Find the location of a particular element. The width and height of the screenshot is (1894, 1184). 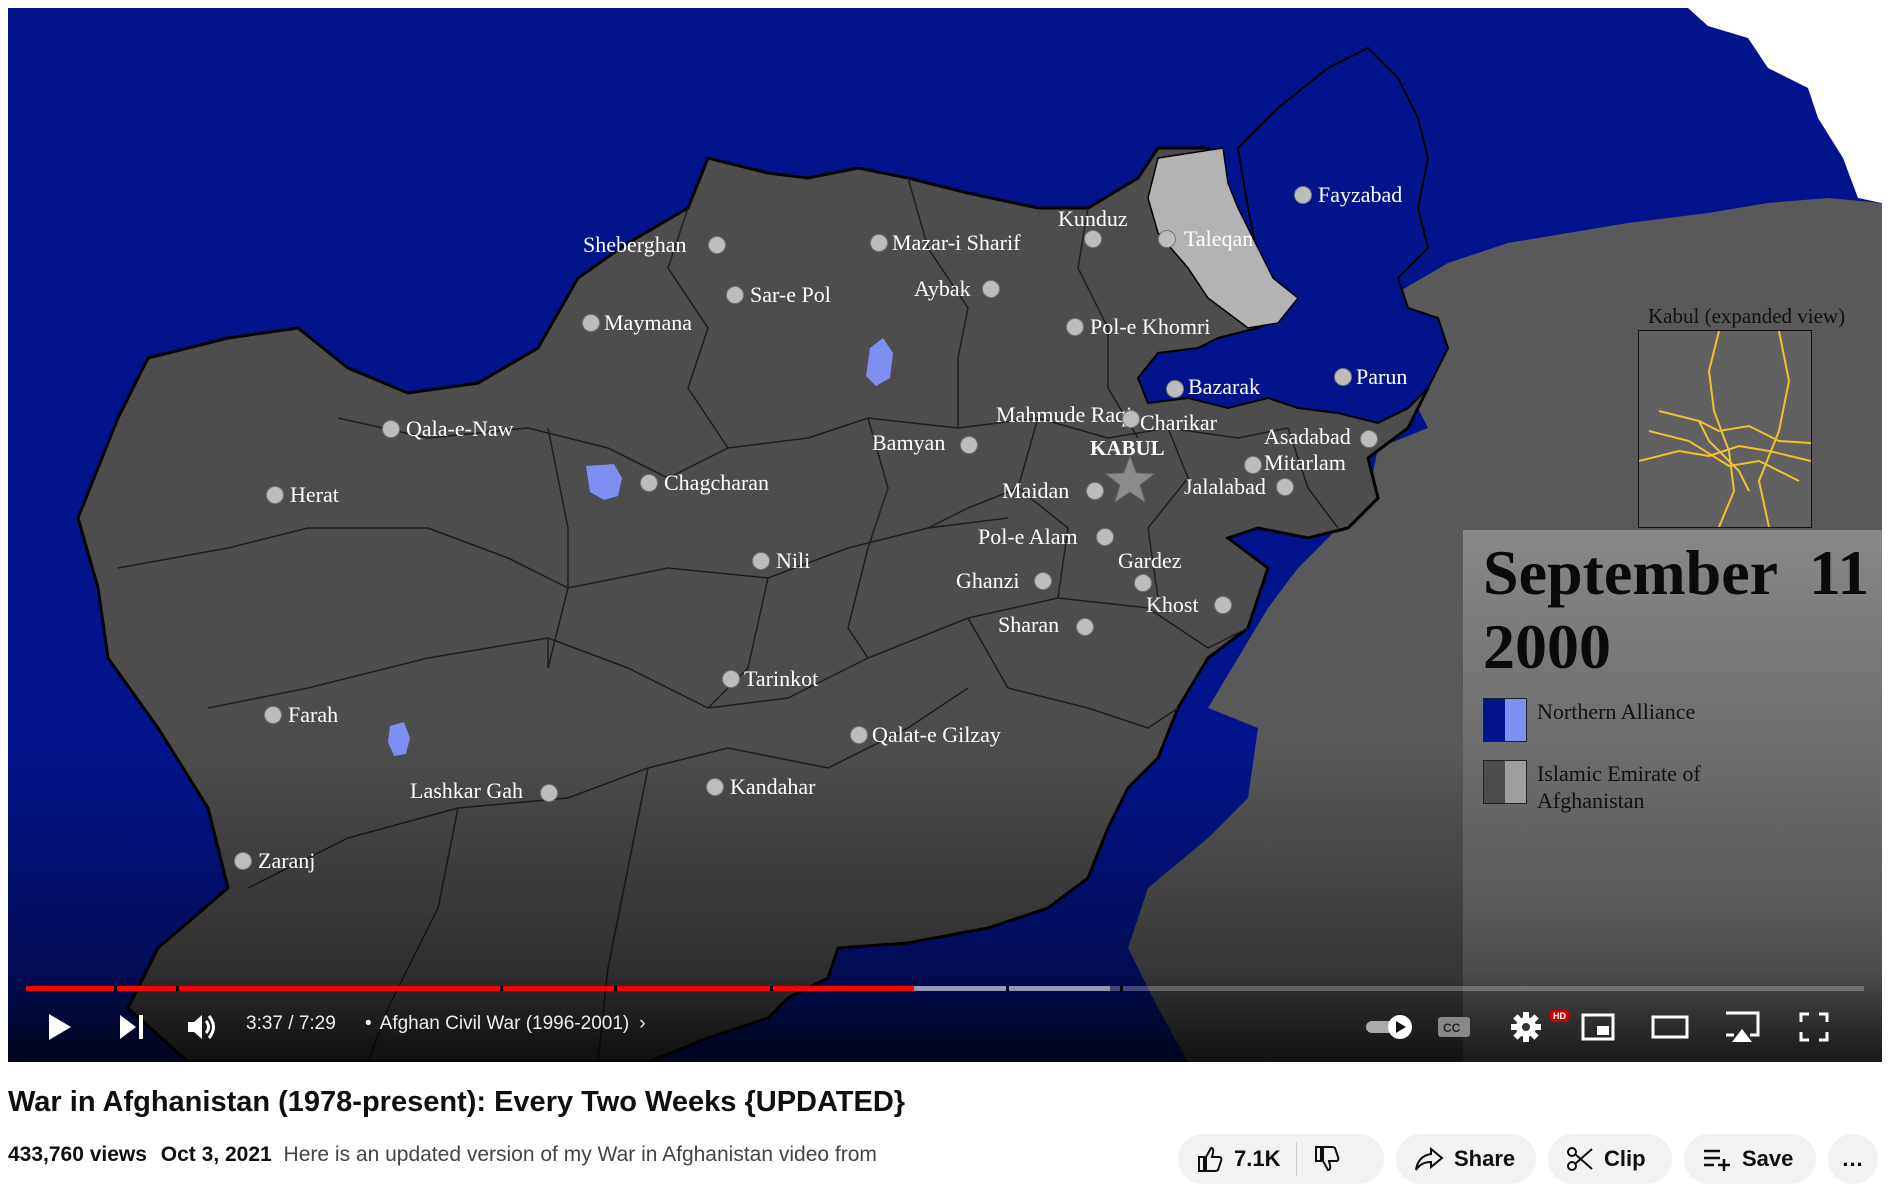

volume-icon is located at coordinates (201, 1027).